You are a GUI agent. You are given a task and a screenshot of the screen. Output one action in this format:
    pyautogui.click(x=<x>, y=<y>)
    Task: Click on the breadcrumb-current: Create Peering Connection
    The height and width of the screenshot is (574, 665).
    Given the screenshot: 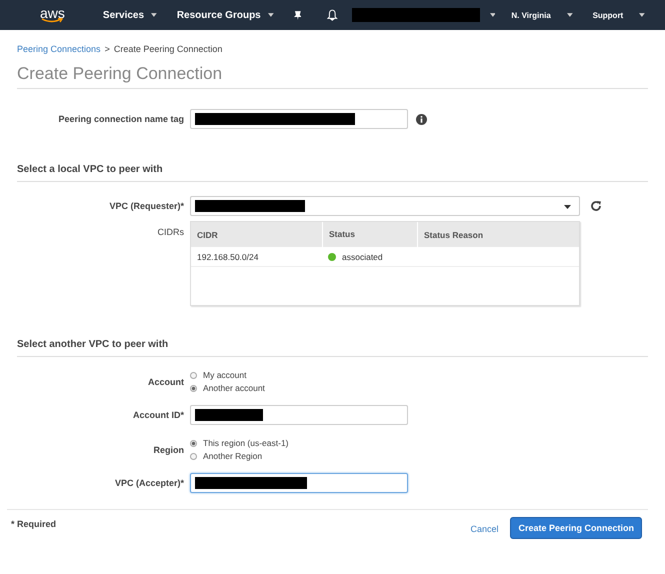 What is the action you would take?
    pyautogui.click(x=168, y=49)
    